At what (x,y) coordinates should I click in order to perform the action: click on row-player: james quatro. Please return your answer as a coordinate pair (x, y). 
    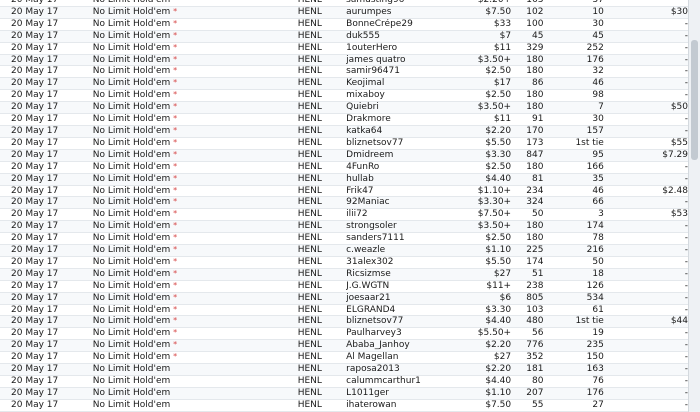
    Looking at the image, I should click on (396, 60).